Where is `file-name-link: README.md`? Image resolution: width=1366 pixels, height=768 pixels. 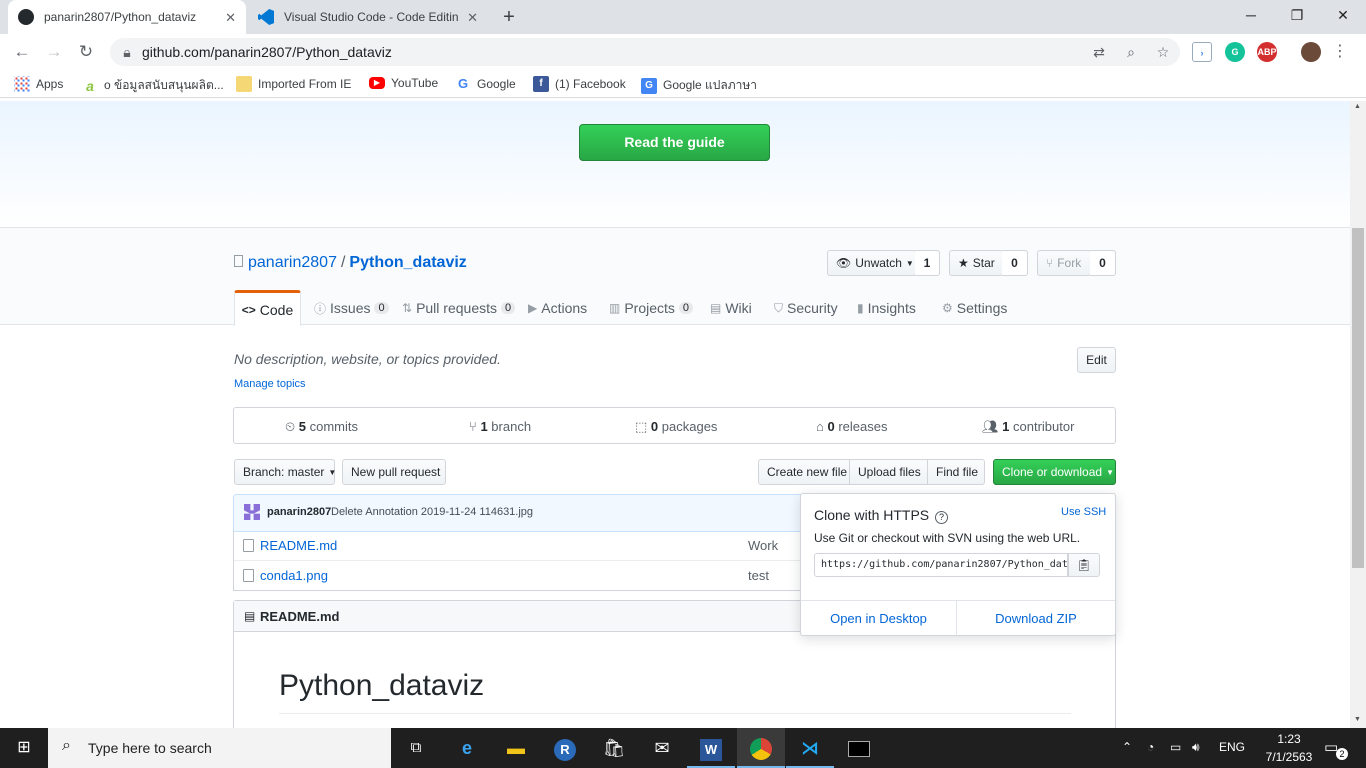
file-name-link: README.md is located at coordinates (298, 545).